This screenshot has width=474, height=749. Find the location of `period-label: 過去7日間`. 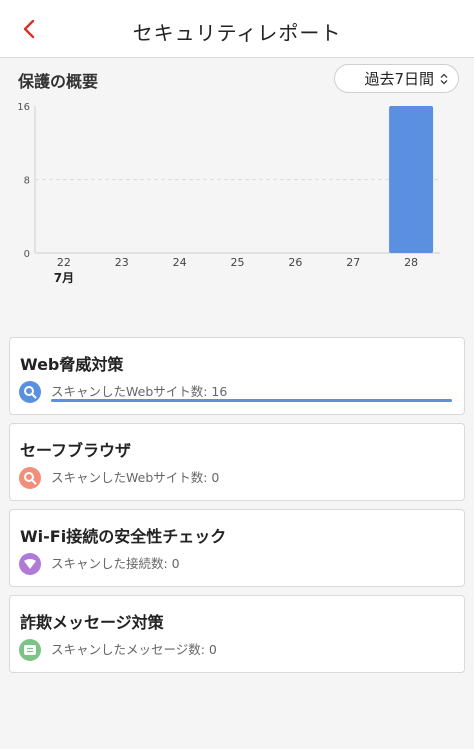

period-label: 過去7日間 is located at coordinates (399, 79).